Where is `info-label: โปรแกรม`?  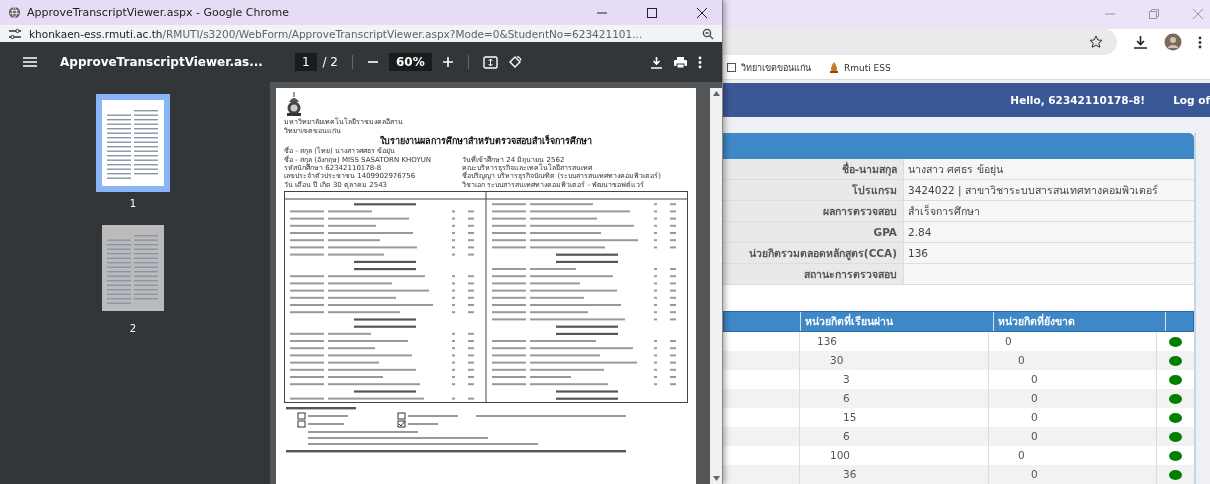
info-label: โปรแกรม is located at coordinates (813, 190).